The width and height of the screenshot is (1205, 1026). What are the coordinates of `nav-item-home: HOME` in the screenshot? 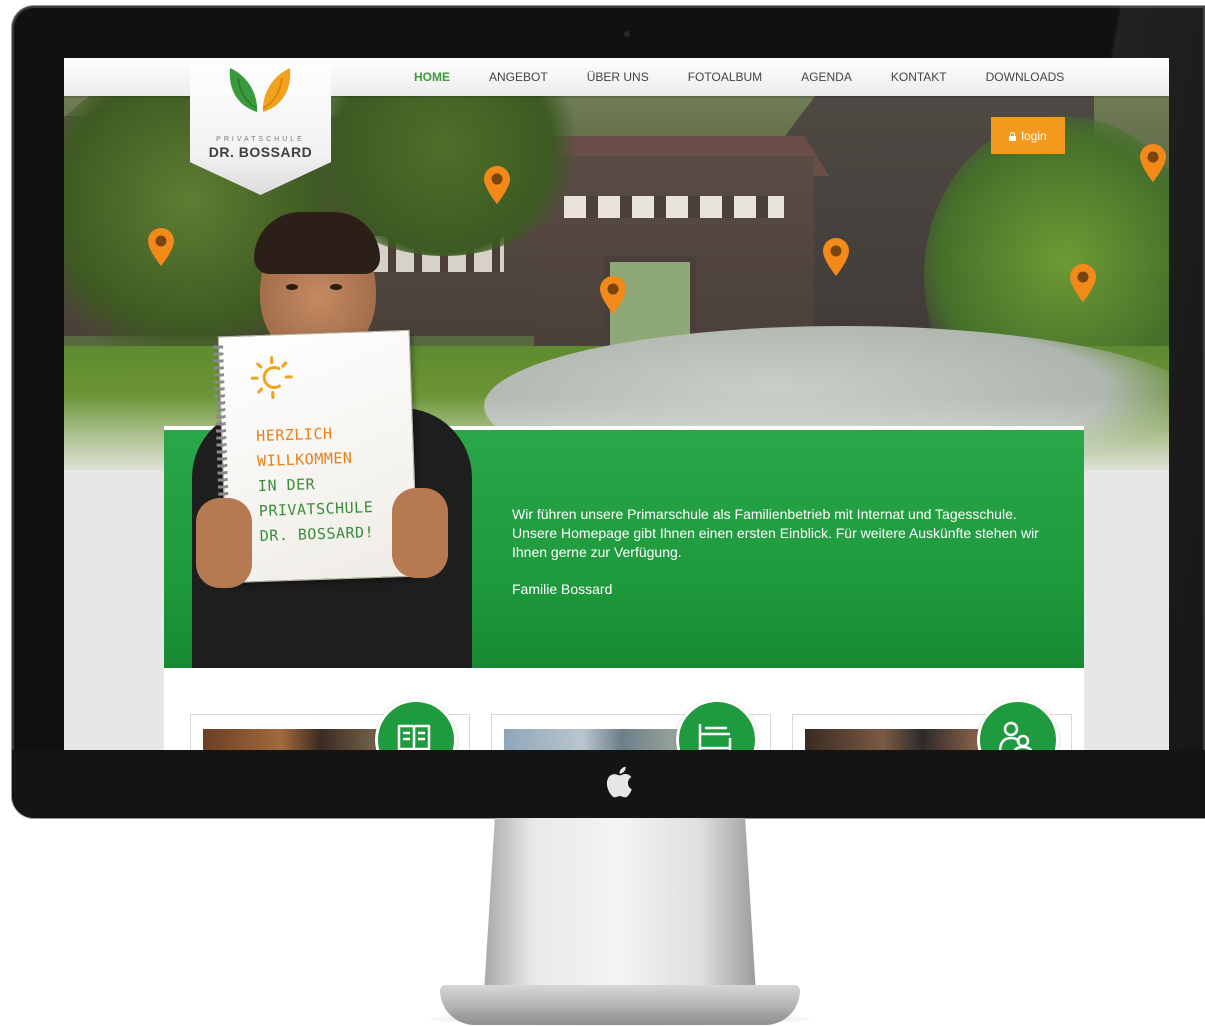 It's located at (432, 77).